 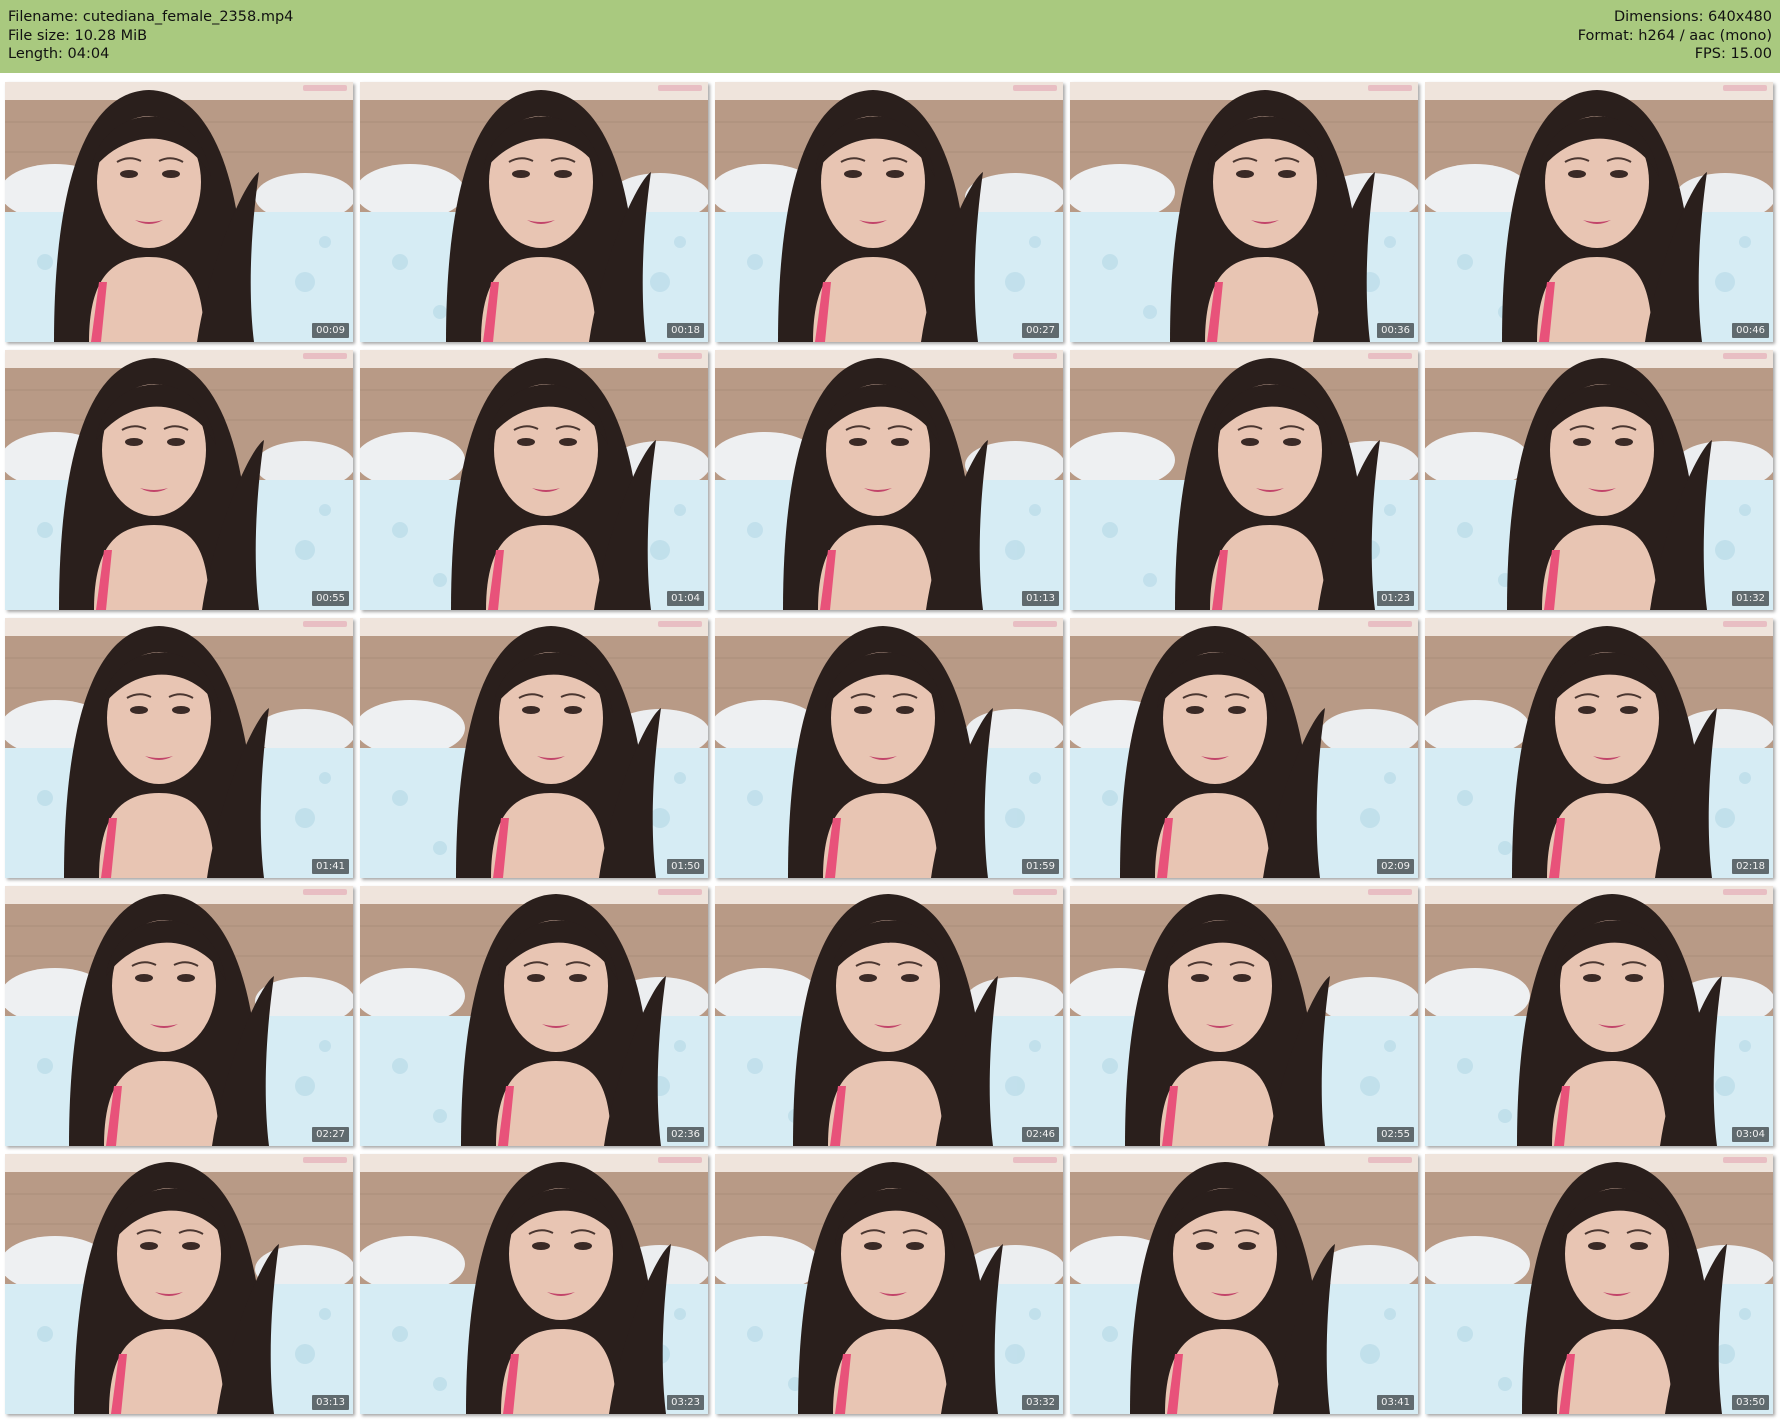 I want to click on video-thumbnail: 00:55, so click(x=179, y=480).